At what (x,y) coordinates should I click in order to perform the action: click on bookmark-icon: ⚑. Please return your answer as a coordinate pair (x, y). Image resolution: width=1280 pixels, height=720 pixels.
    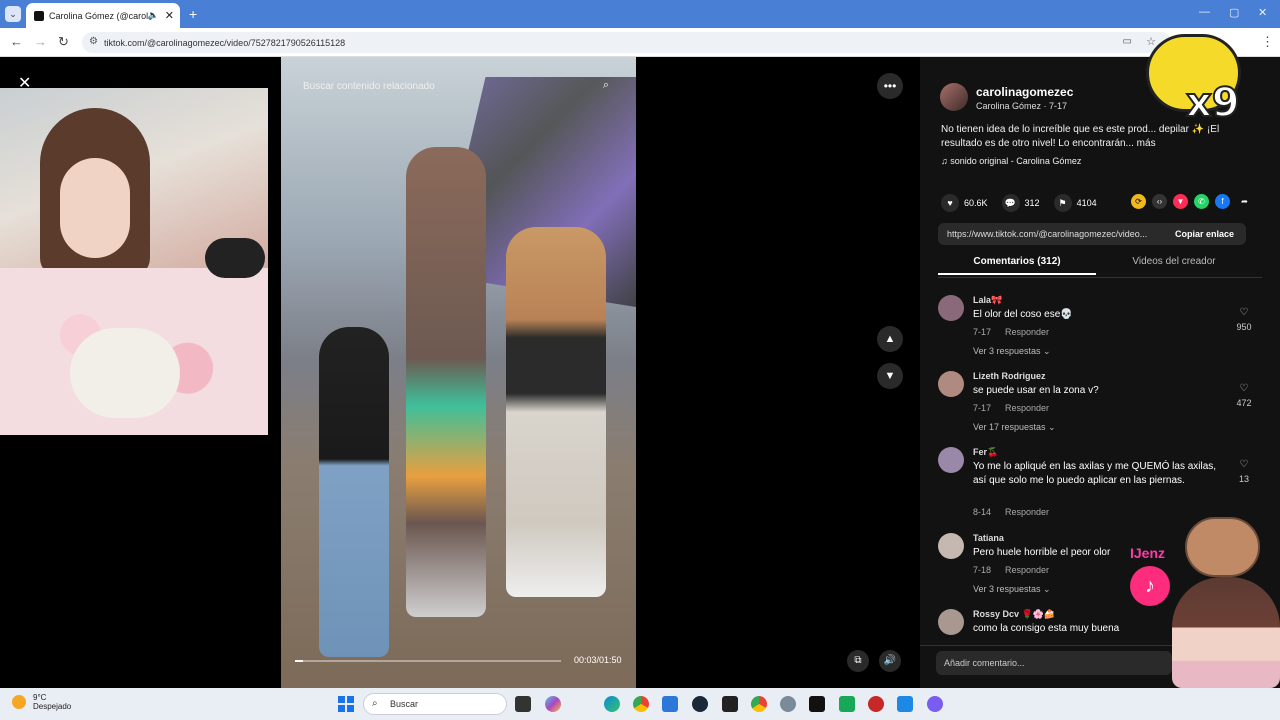
    Looking at the image, I should click on (1062, 203).